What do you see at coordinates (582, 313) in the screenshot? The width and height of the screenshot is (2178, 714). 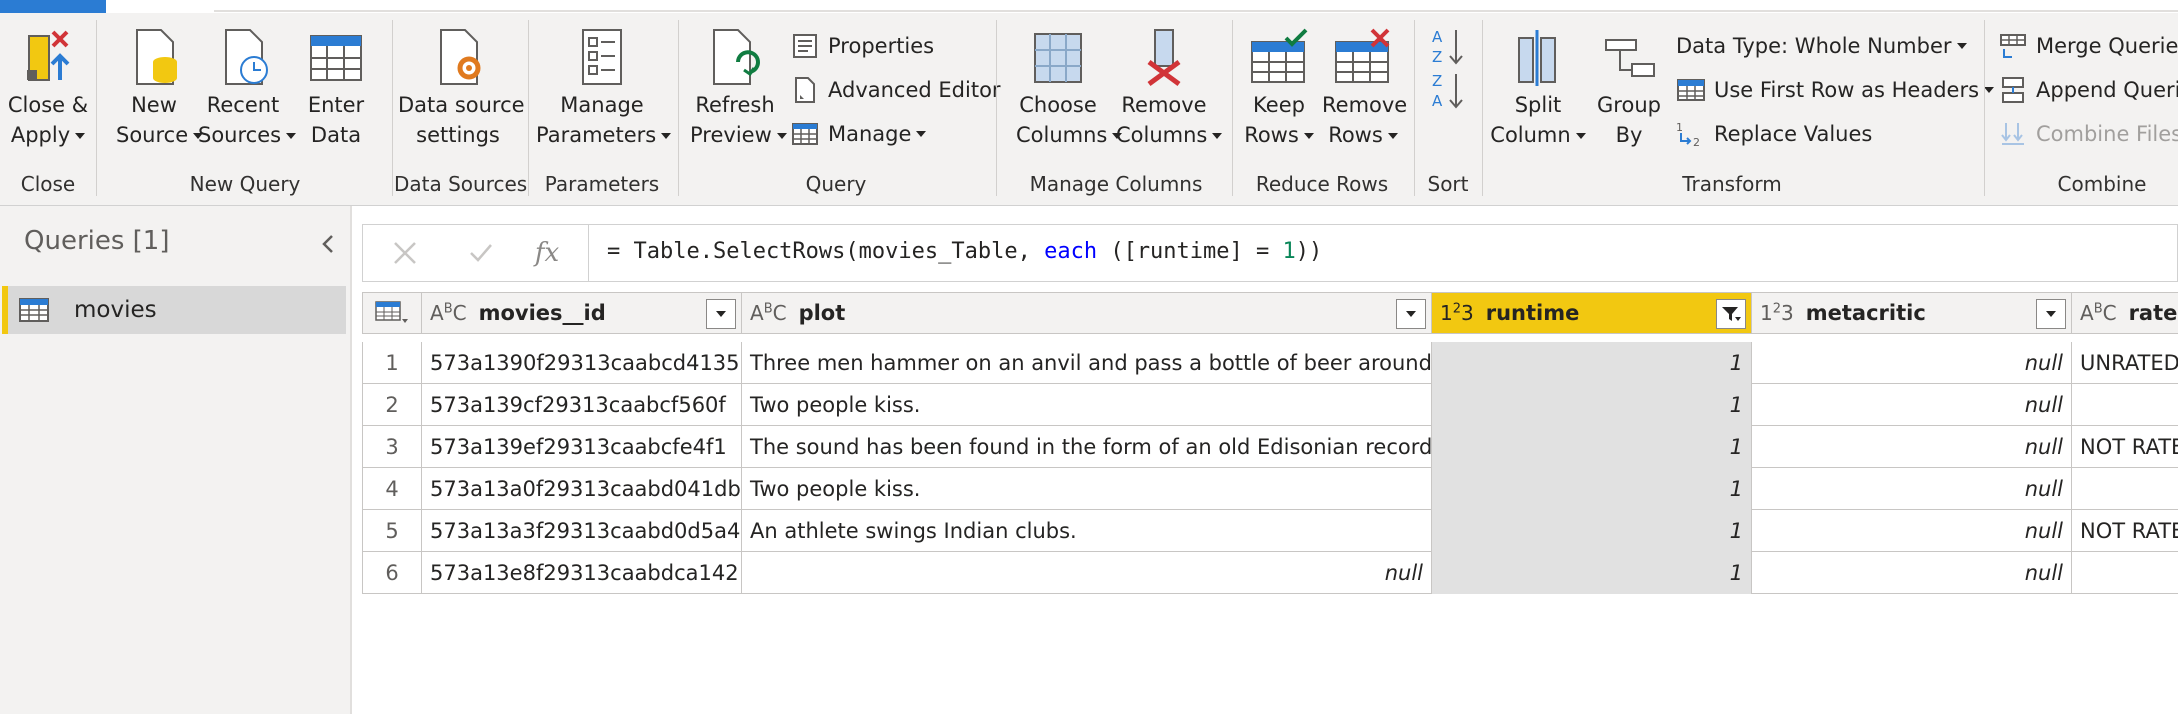 I see `column-header-movies-id: ABC movies__id` at bounding box center [582, 313].